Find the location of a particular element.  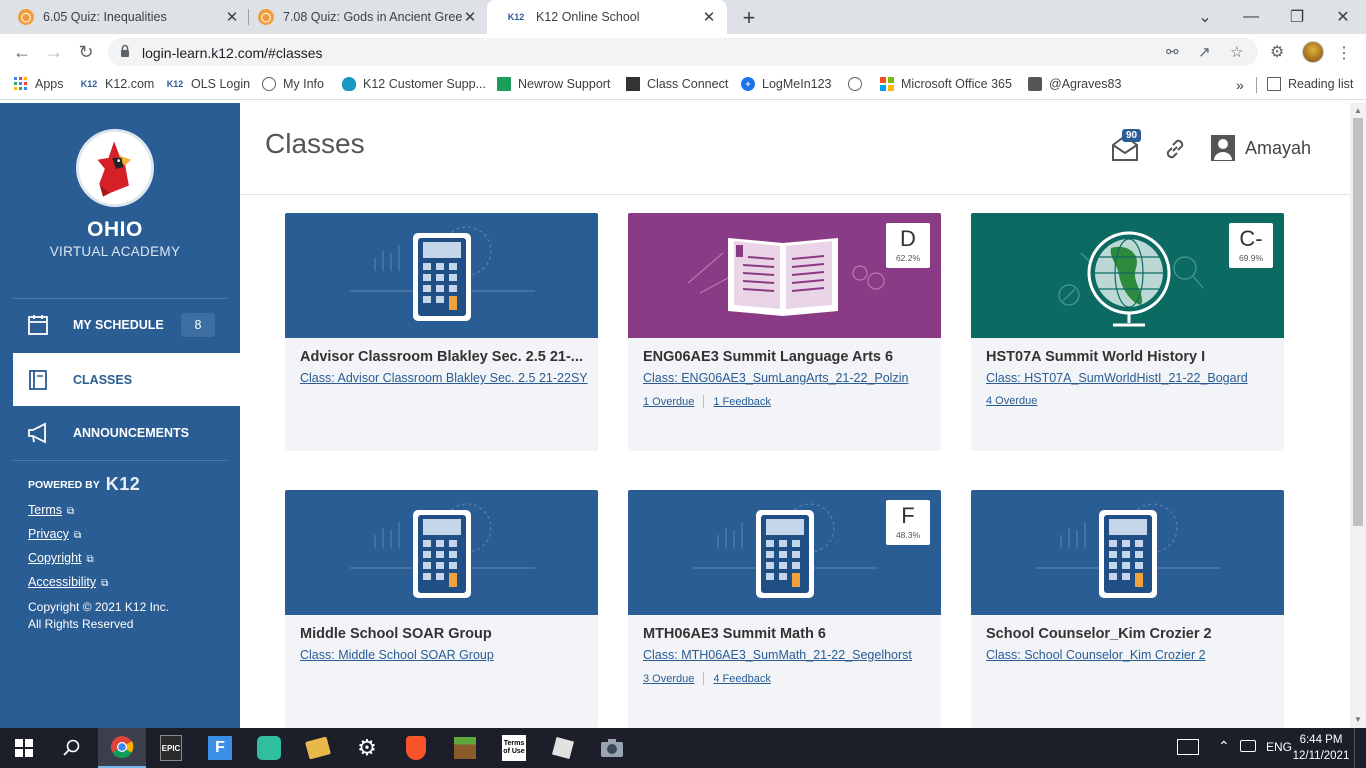

scrollbar-thumb is located at coordinates (1358, 322).